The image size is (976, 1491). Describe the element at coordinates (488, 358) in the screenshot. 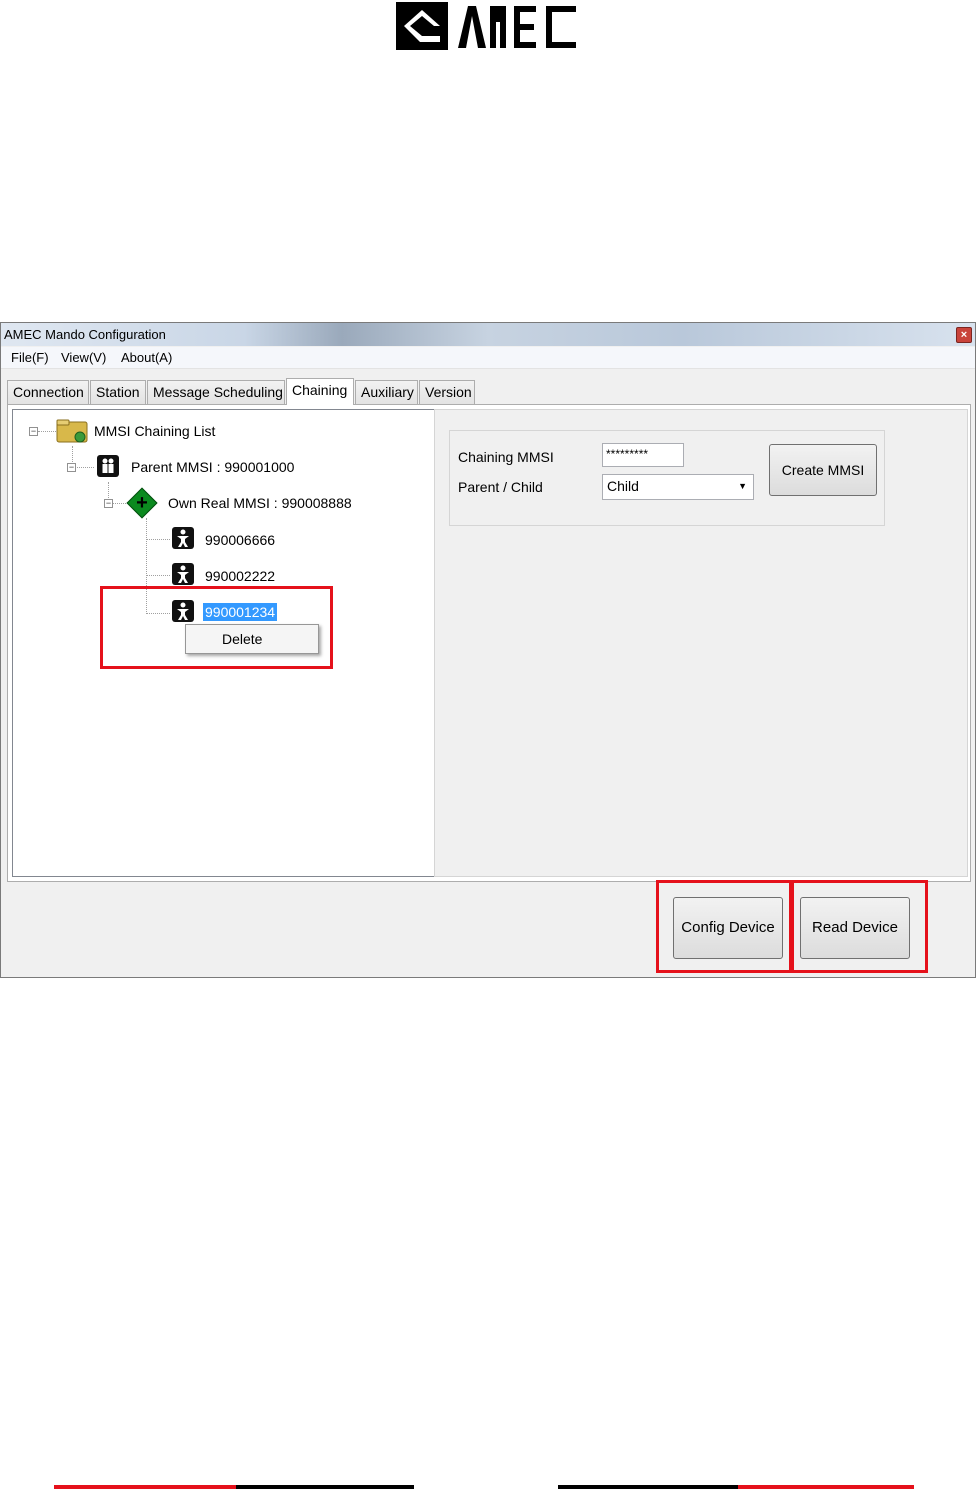

I see `menu-bar: File(F) View(V) About(A)` at that location.